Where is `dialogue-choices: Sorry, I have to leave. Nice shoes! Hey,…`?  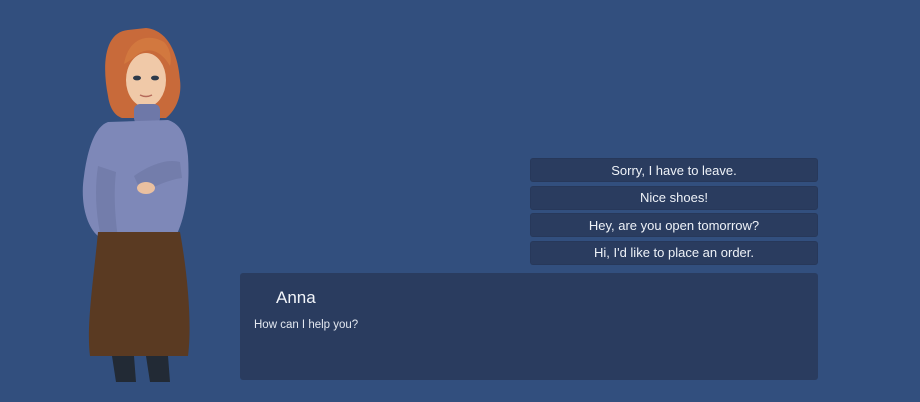 dialogue-choices: Sorry, I have to leave. Nice shoes! Hey,… is located at coordinates (674, 213).